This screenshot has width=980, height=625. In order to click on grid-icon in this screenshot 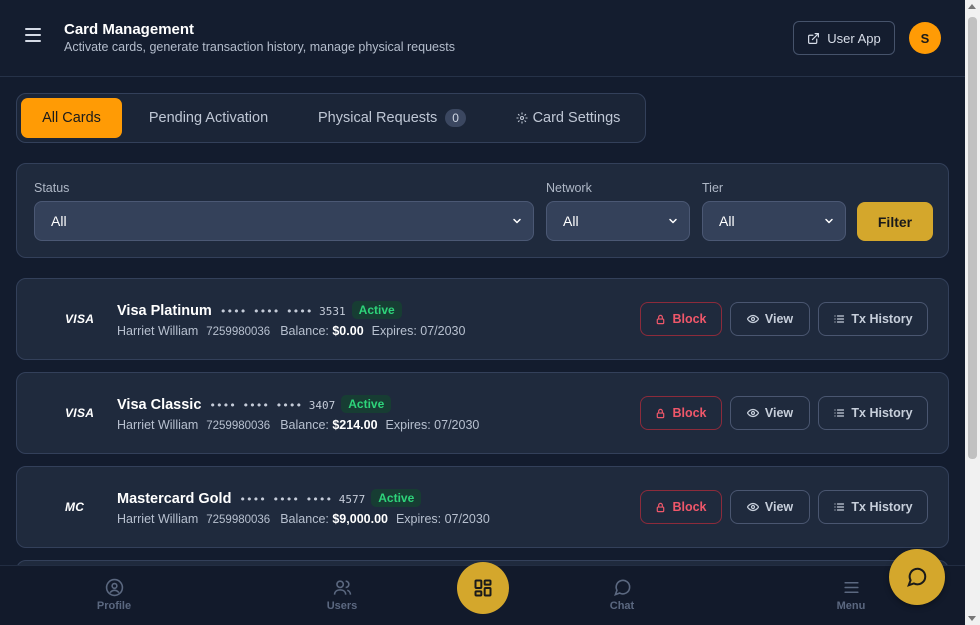, I will do `click(483, 588)`.